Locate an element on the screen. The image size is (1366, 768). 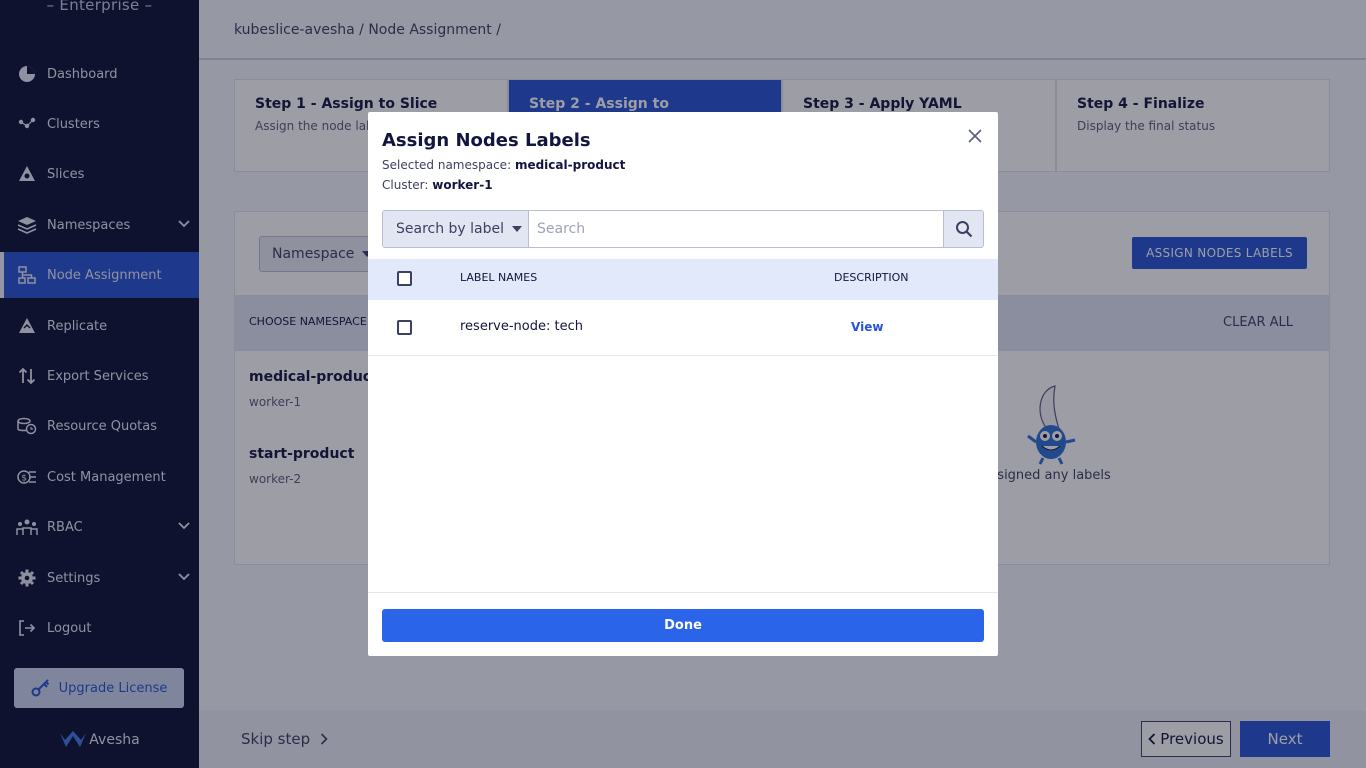
table-row: reserve-node: tech View is located at coordinates (683, 328).